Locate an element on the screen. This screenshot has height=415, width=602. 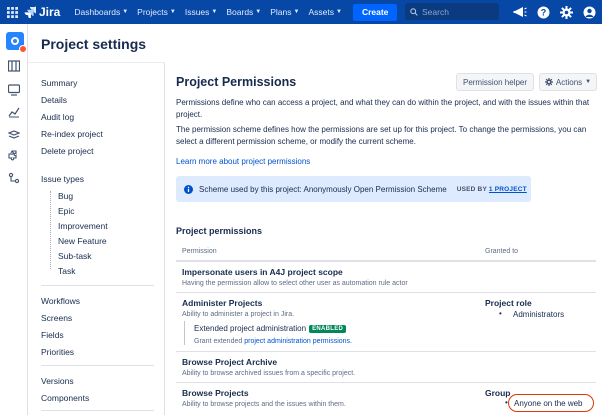
highlight-circle is located at coordinates (551, 403).